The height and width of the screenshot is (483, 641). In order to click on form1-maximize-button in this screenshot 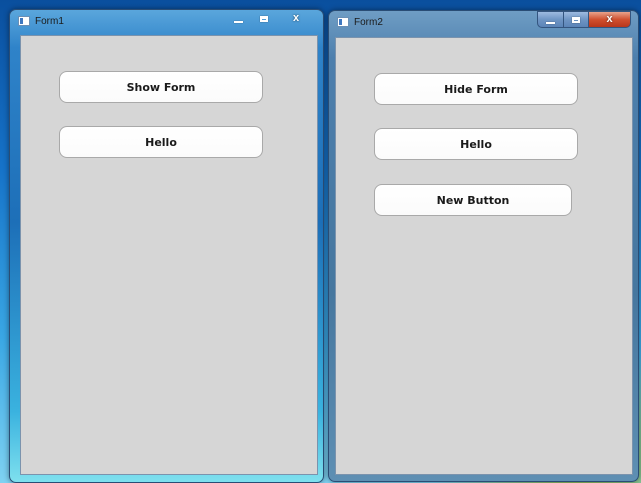, I will do `click(263, 18)`.